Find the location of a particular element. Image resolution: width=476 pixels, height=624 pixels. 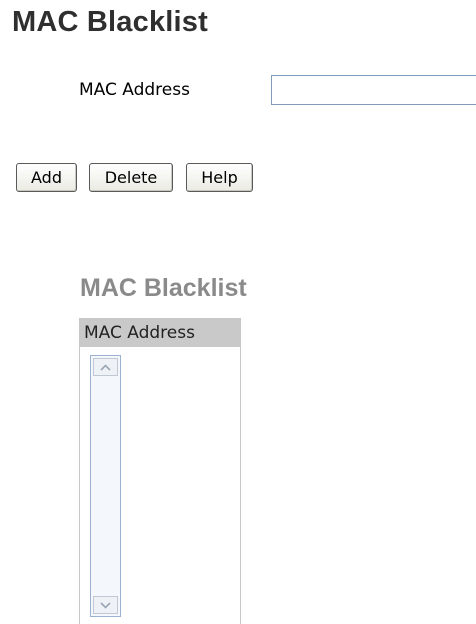

mac-address-label: MAC Address is located at coordinates (134, 90).